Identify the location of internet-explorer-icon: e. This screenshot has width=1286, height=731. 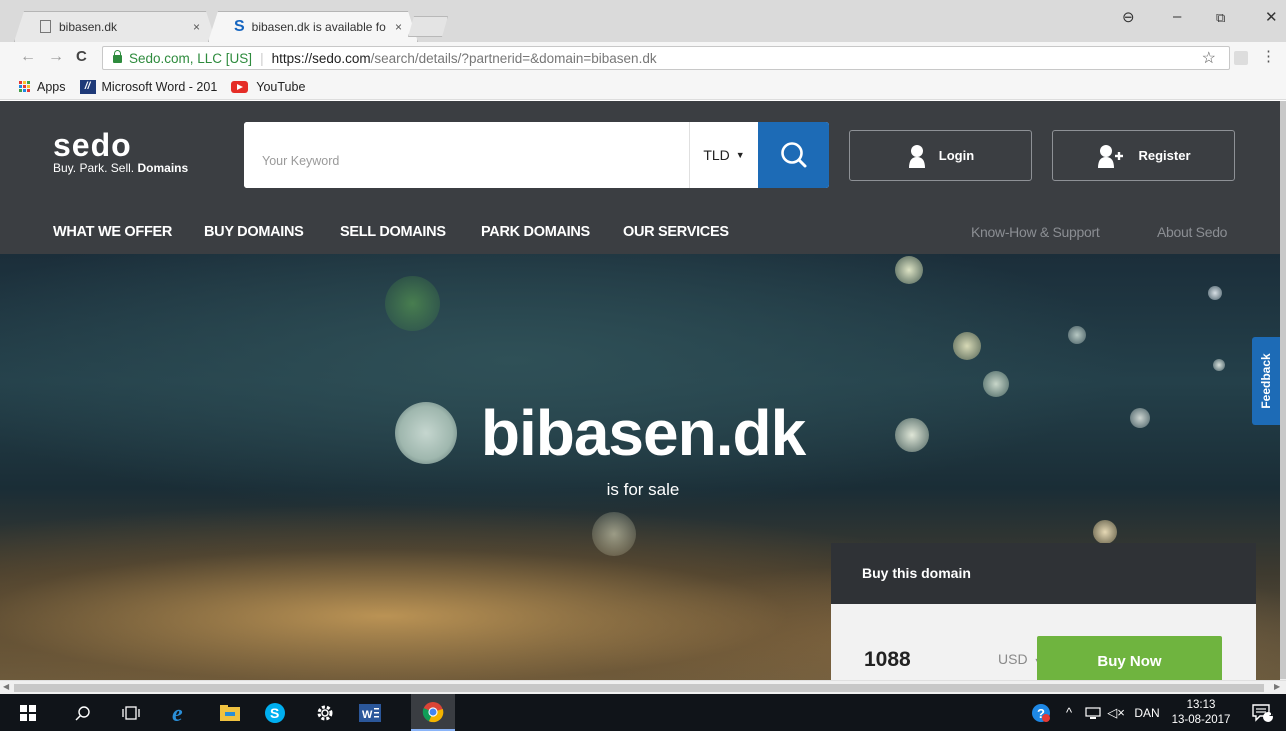
(177, 713).